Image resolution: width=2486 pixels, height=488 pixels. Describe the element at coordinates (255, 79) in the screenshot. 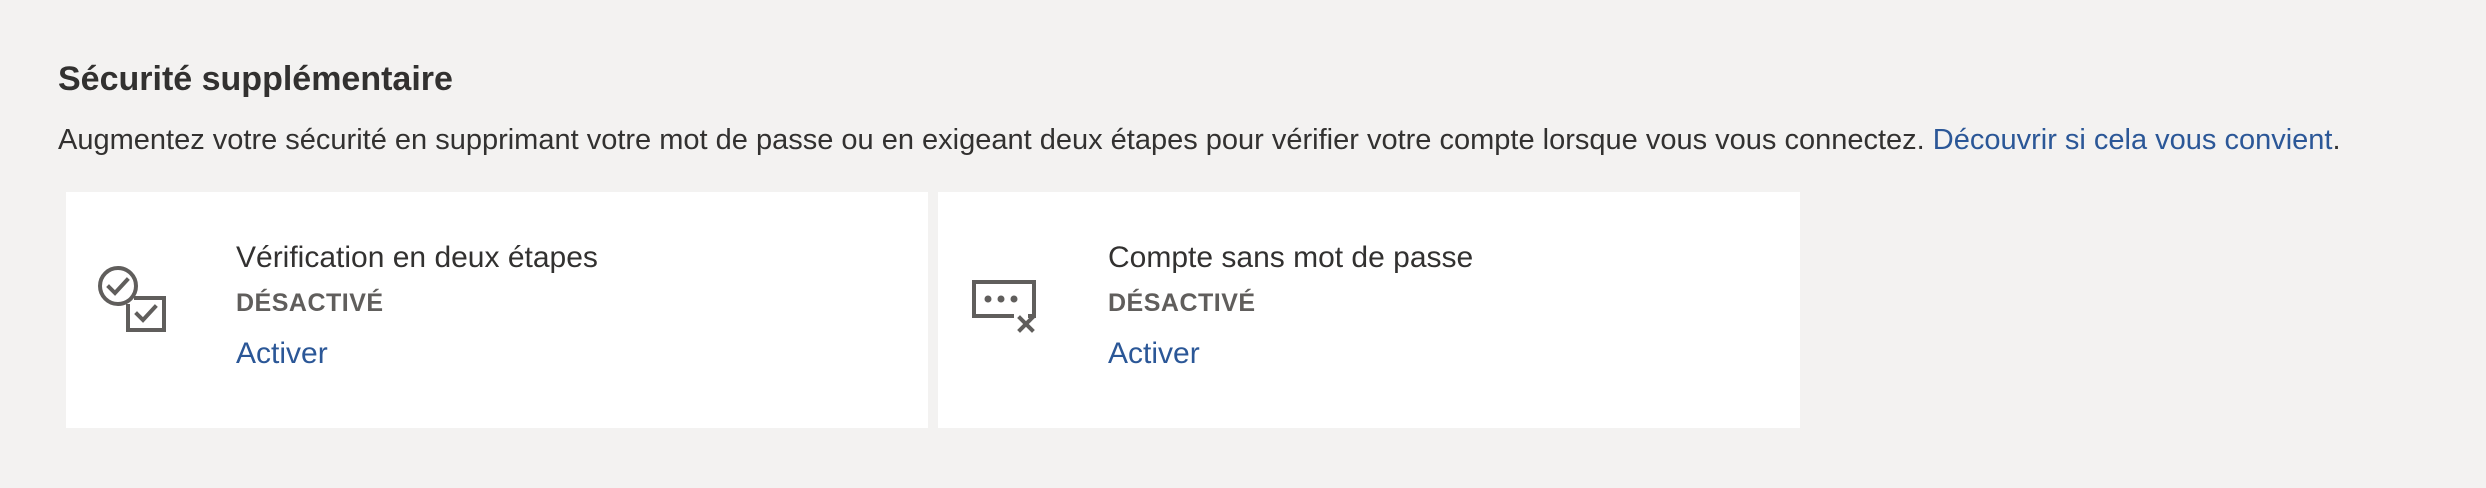

I see `section-title: Sécurité supplémentaire` at that location.